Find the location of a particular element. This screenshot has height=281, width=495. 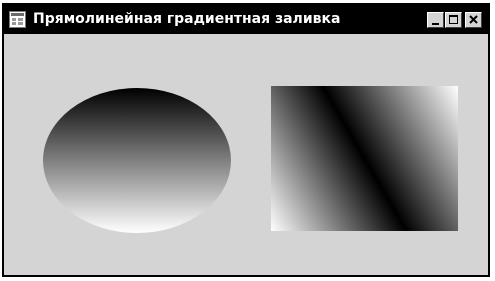

maximize-icon is located at coordinates (453, 19).